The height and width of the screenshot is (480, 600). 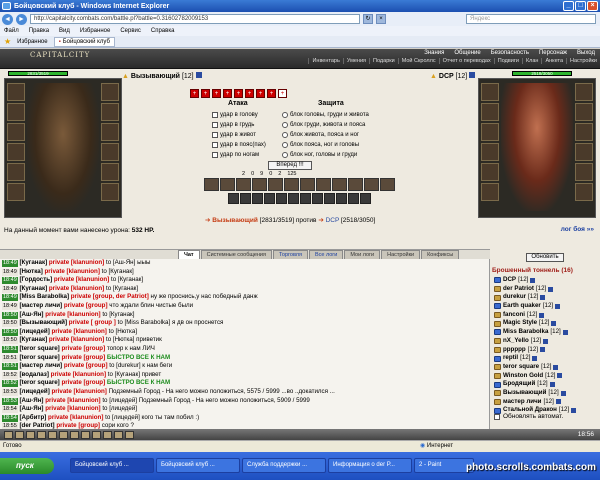 What do you see at coordinates (546, 358) in the screenshot?
I see `user-list-item: reptil [12]` at bounding box center [546, 358].